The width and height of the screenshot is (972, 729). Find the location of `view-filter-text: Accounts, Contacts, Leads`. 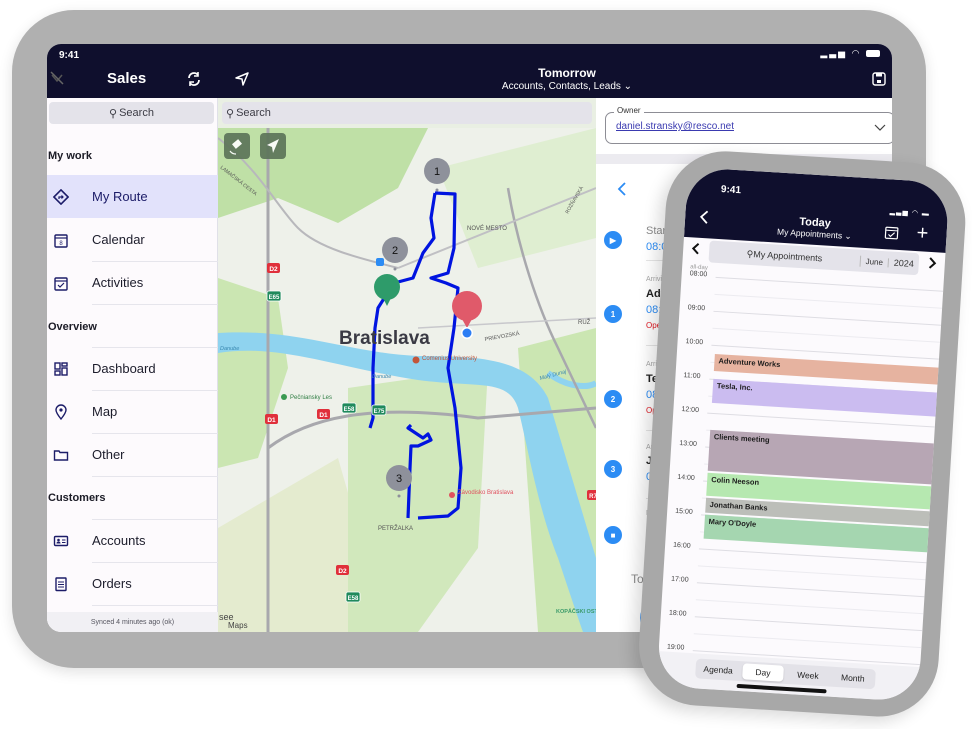

view-filter-text: Accounts, Contacts, Leads is located at coordinates (561, 86).